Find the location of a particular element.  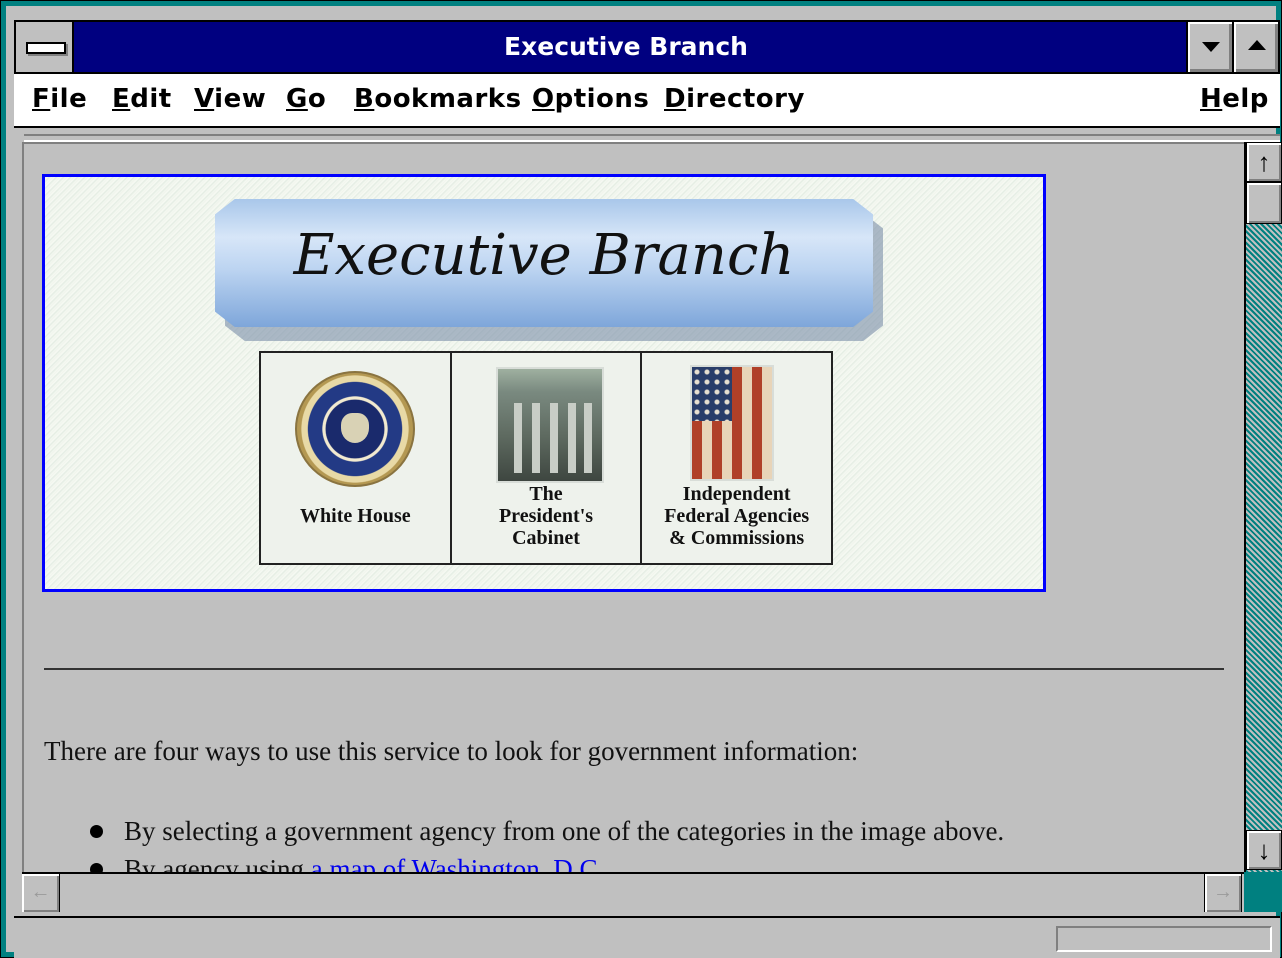

system-menu-icon is located at coordinates (46, 48).